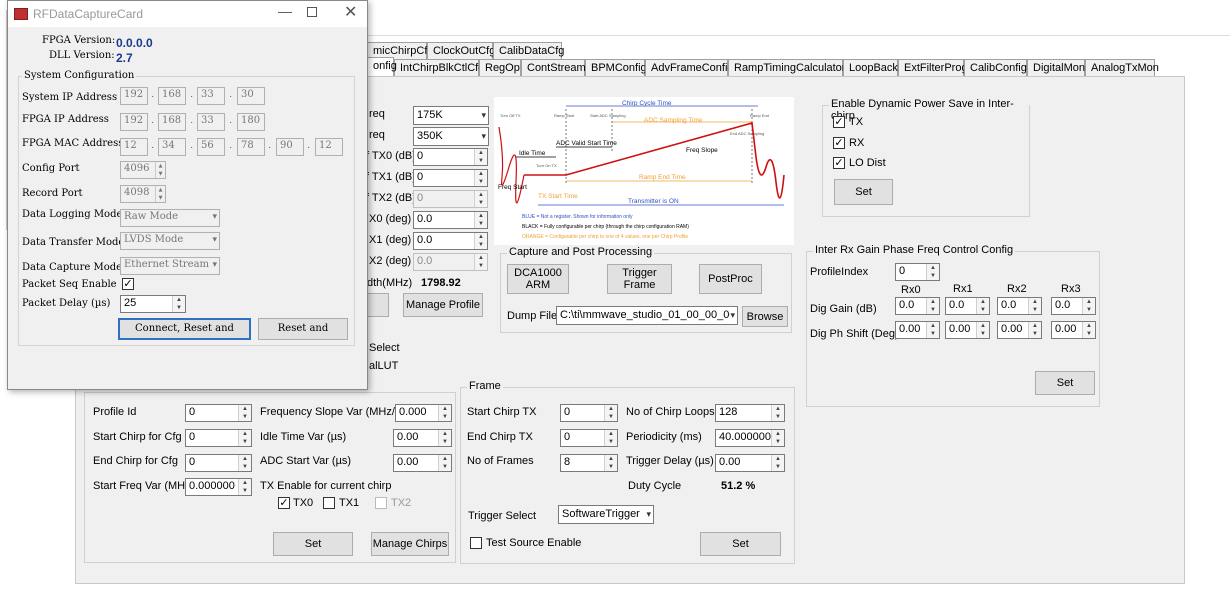 This screenshot has width=1230, height=601. What do you see at coordinates (750, 463) in the screenshot?
I see `trigger-delay-input: 0.00 ▲ ▼` at bounding box center [750, 463].